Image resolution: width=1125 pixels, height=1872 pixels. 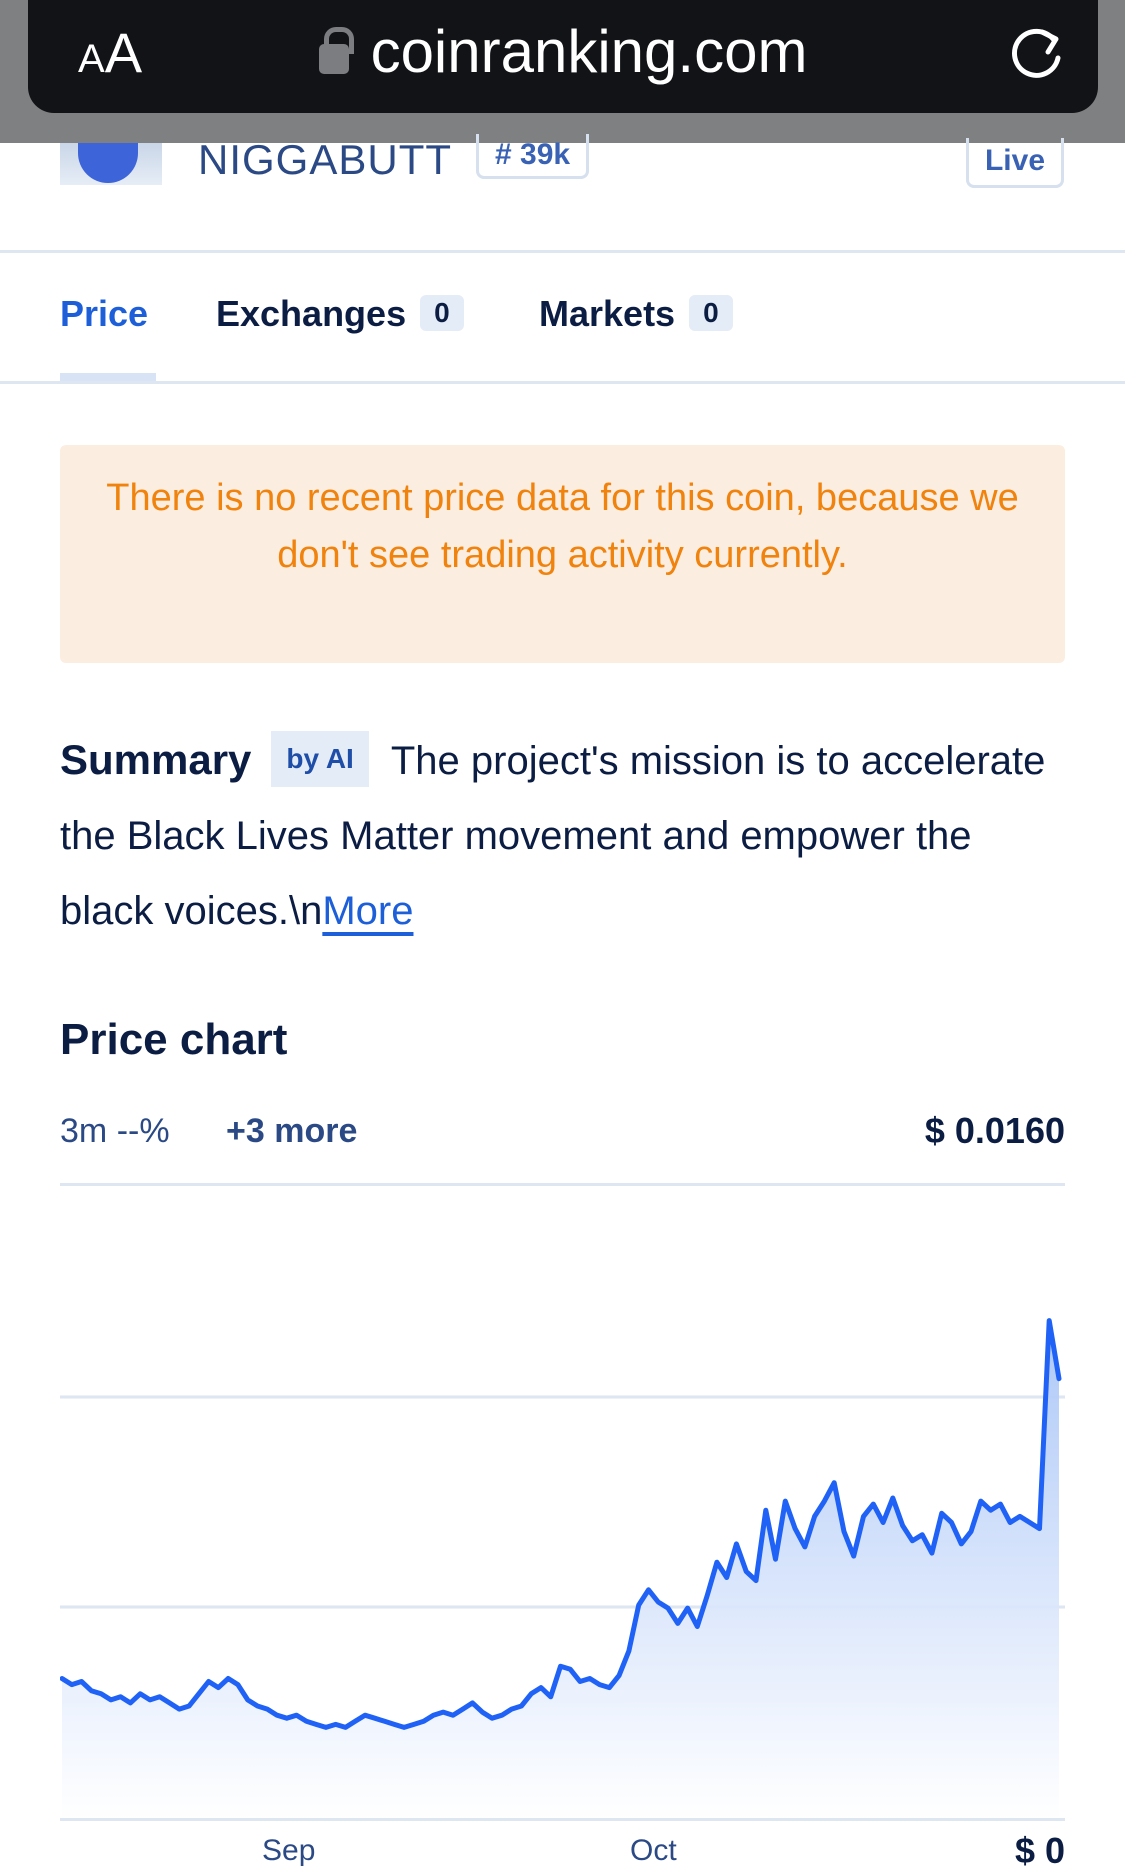 I want to click on address-bar: AA coinranking.com, so click(x=563, y=56).